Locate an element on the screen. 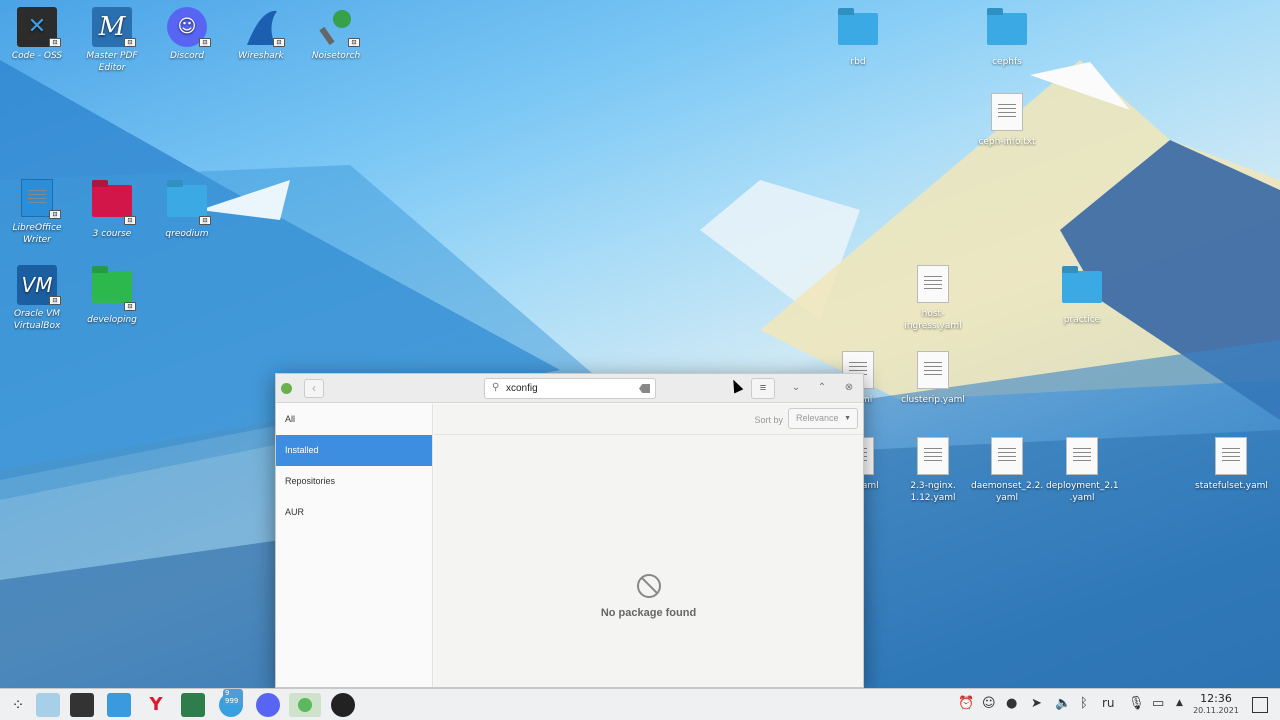 The width and height of the screenshot is (1280, 720). back-button: ‹ is located at coordinates (314, 388).